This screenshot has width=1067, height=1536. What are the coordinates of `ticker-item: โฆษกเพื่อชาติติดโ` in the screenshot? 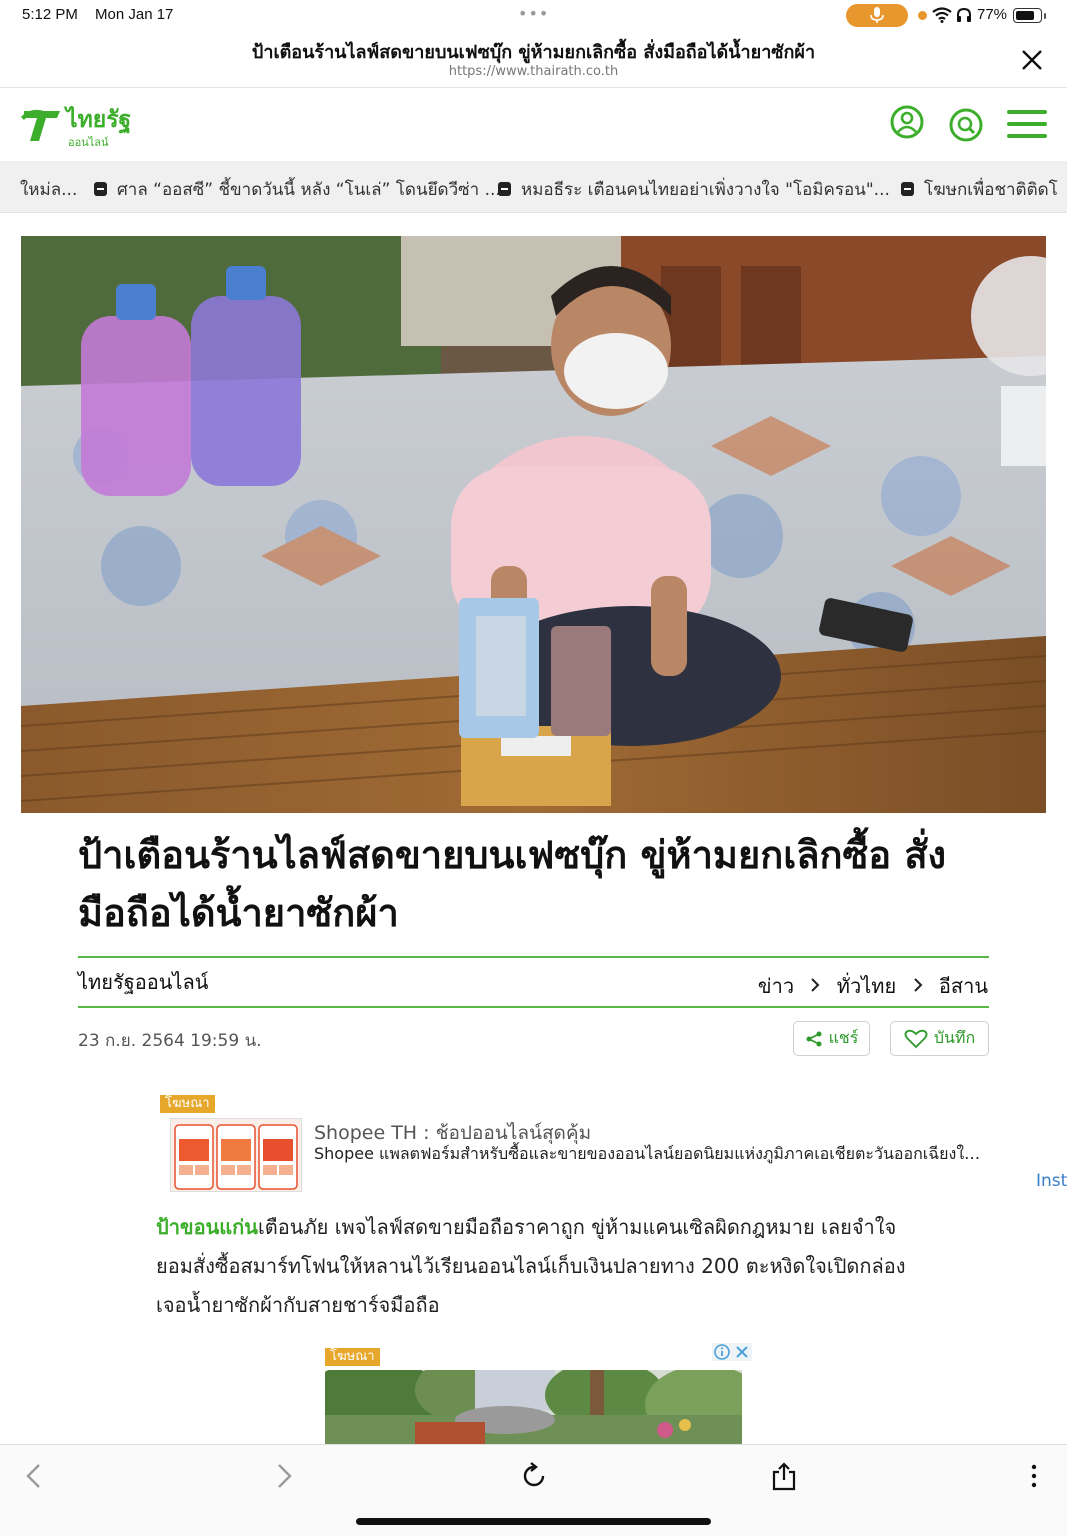 It's located at (979, 189).